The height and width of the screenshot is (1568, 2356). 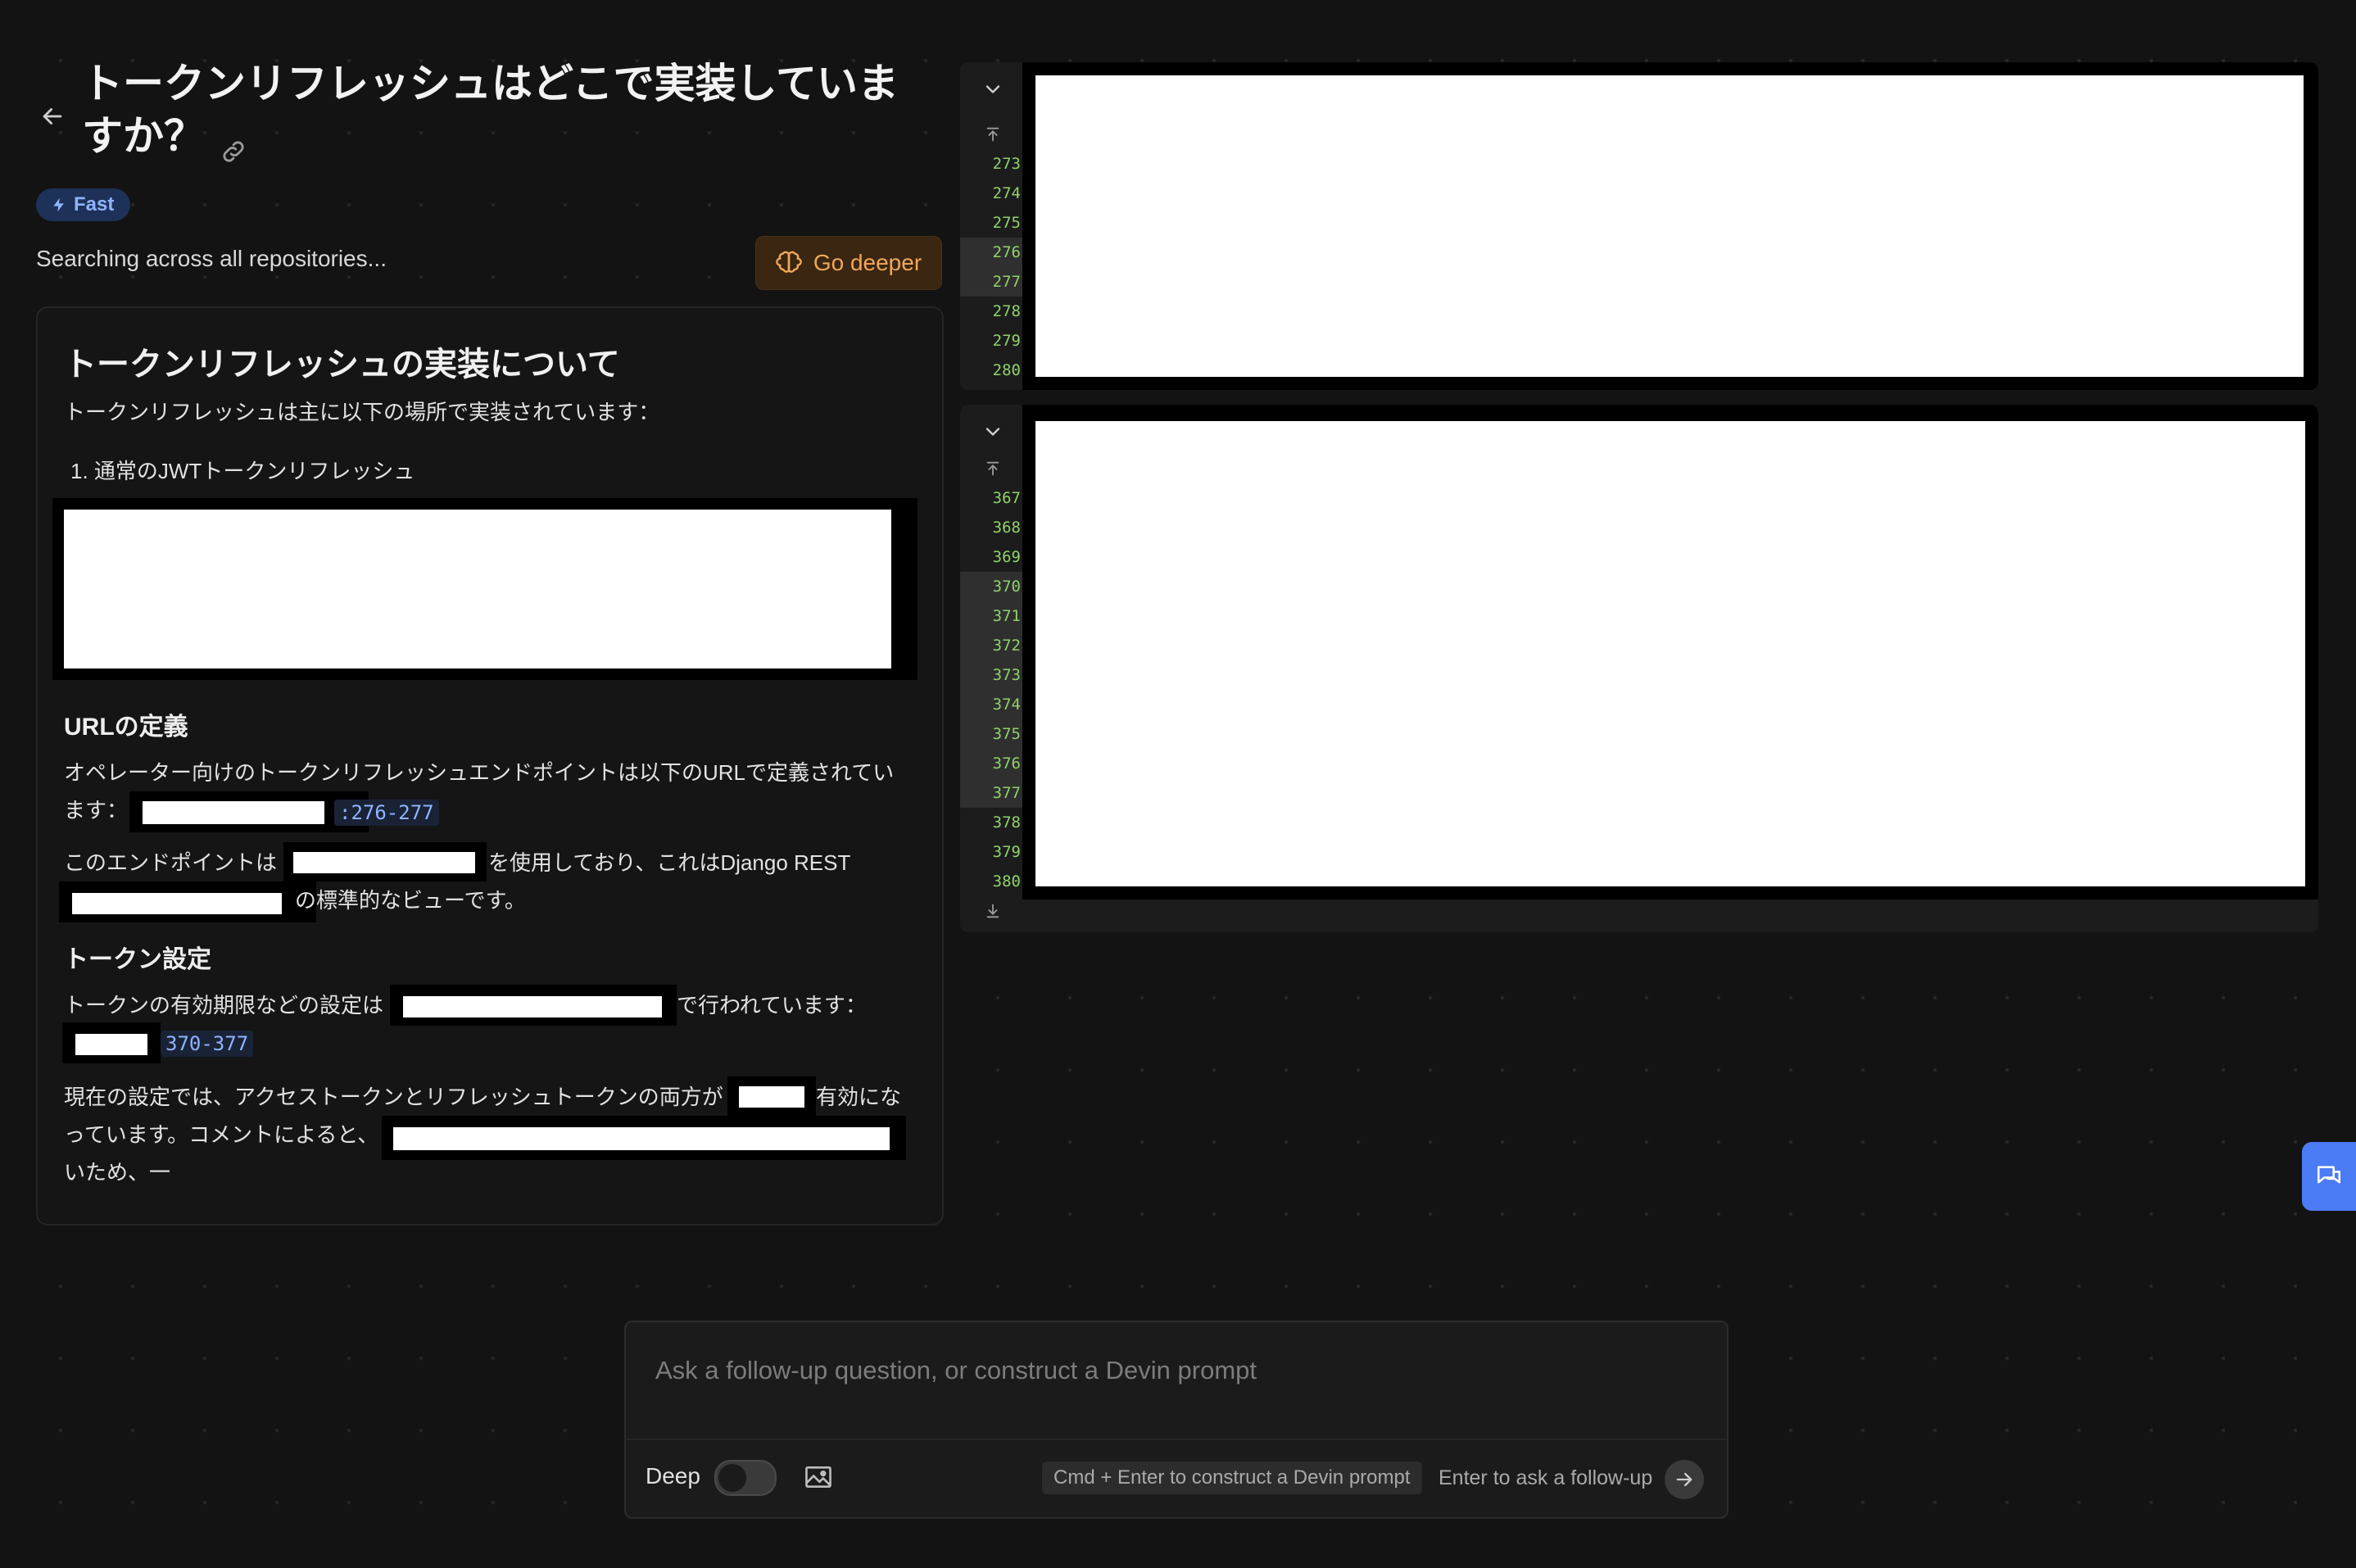 I want to click on chat-icon, so click(x=2329, y=1175).